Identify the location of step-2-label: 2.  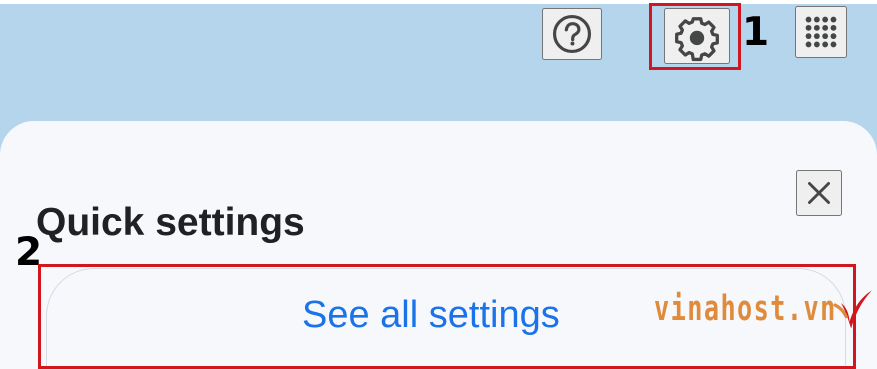
(29, 252).